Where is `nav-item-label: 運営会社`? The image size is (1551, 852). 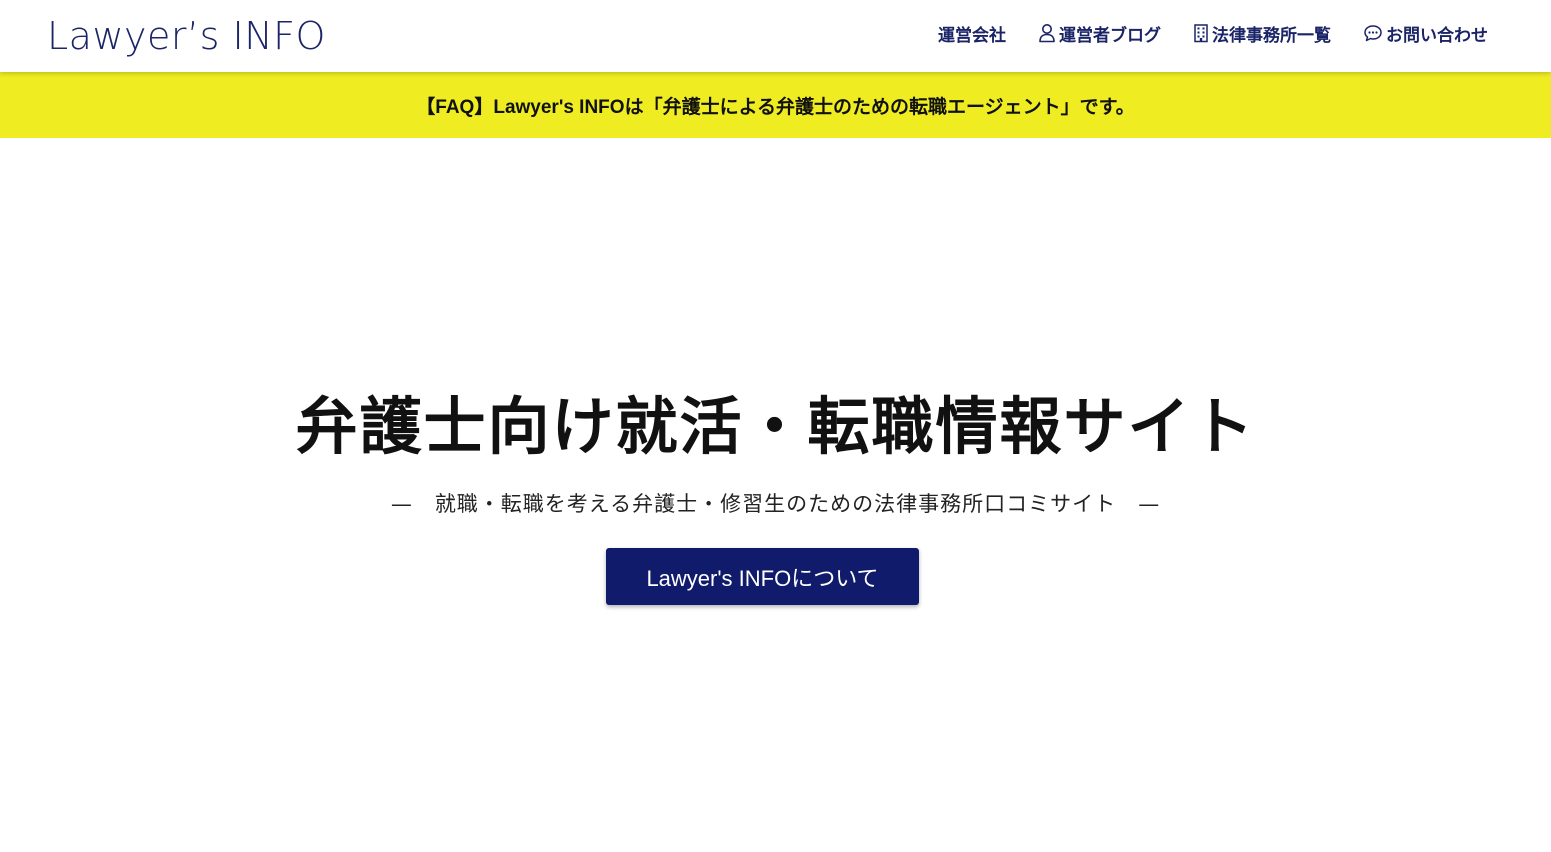
nav-item-label: 運営会社 is located at coordinates (972, 35).